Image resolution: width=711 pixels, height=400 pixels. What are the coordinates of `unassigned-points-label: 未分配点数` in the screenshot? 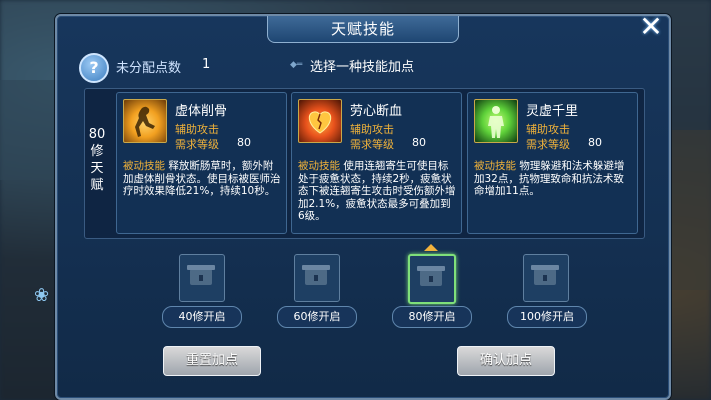 It's located at (149, 68).